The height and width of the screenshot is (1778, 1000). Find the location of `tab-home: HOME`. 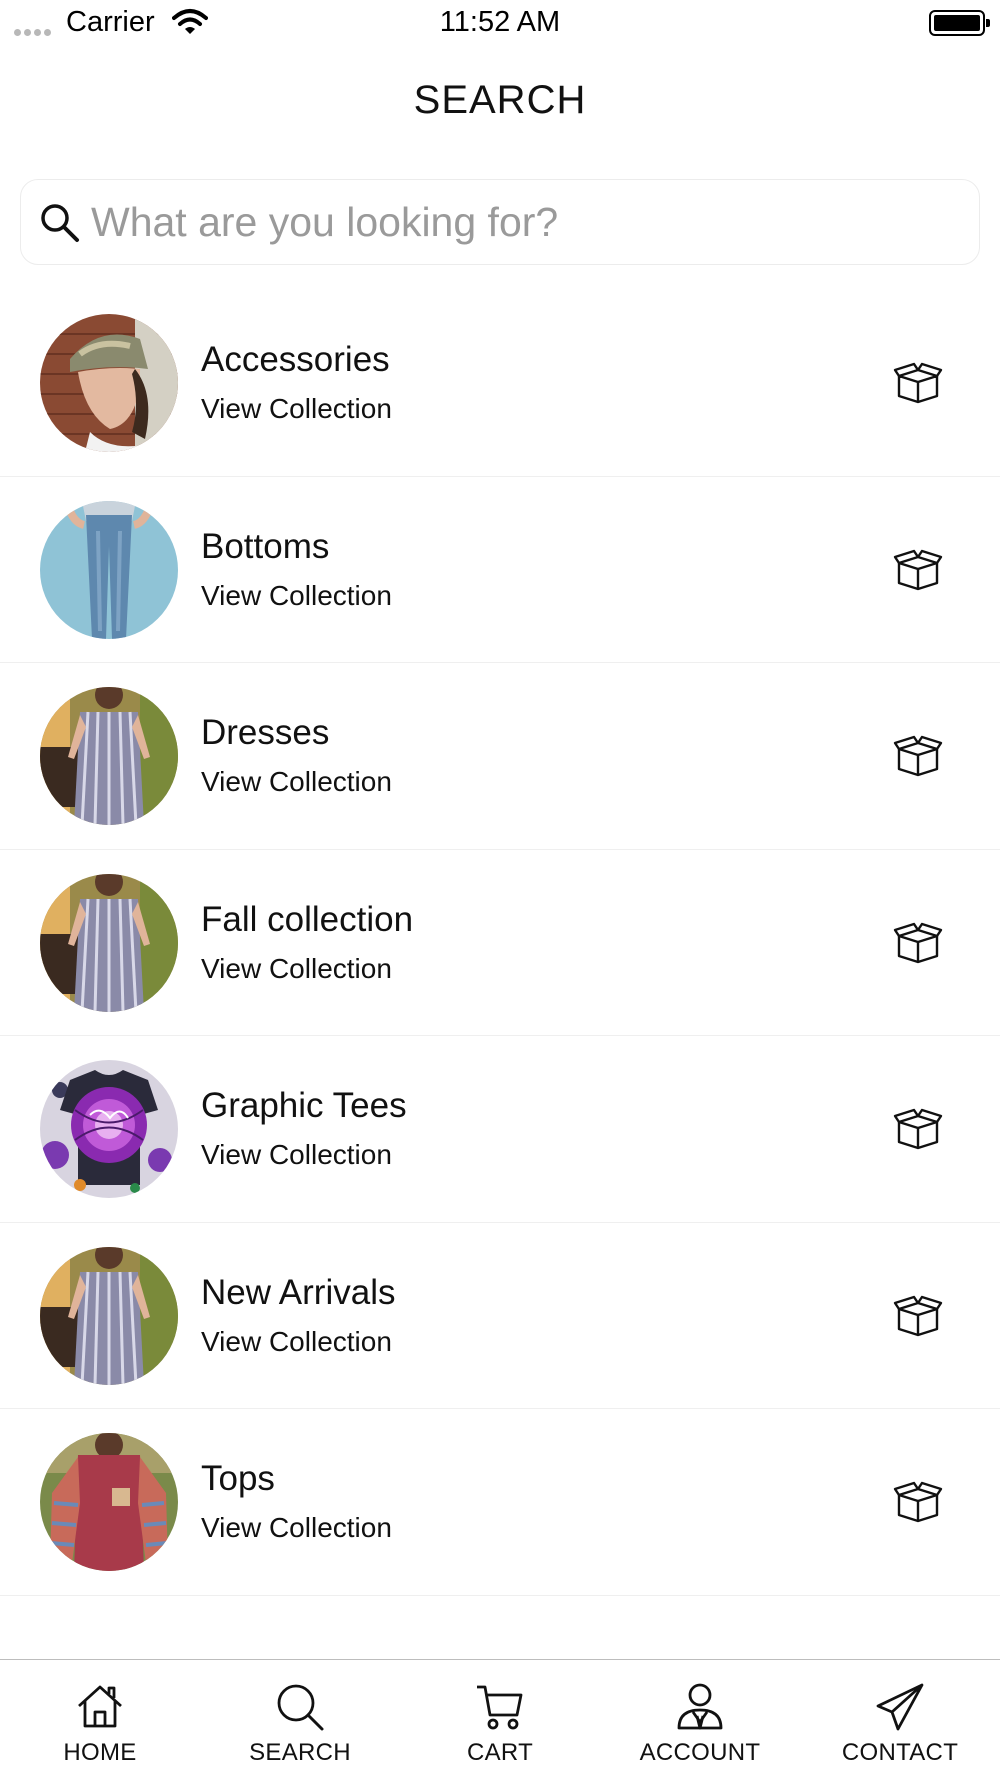

tab-home: HOME is located at coordinates (100, 1719).